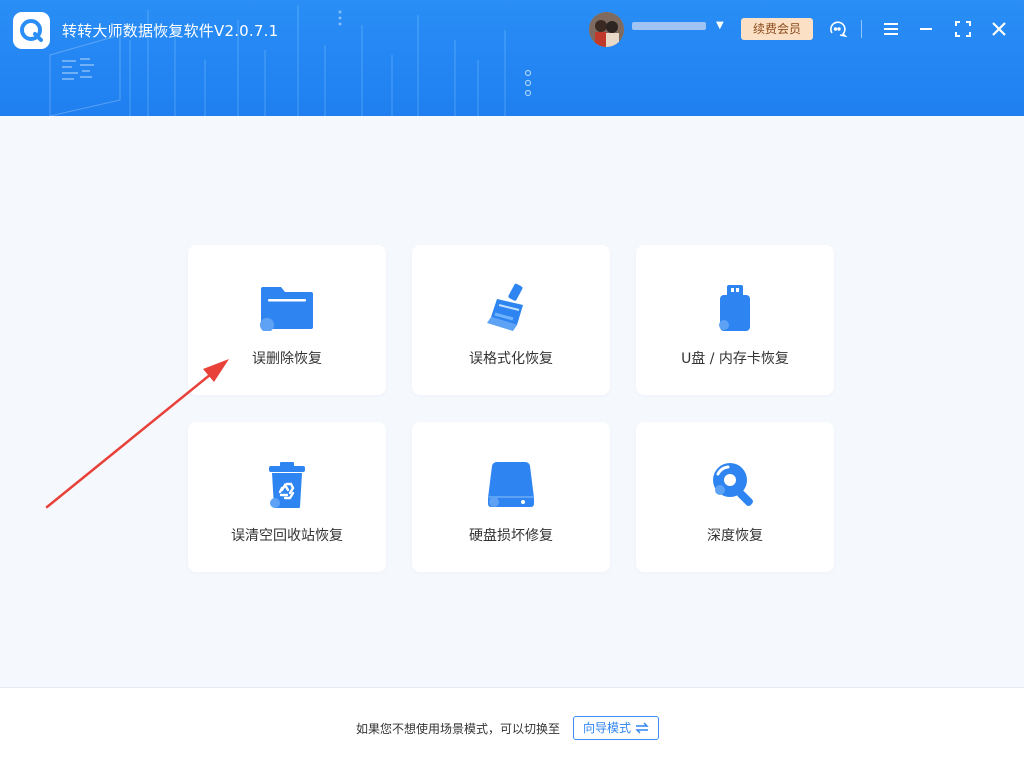  I want to click on avatar-icon, so click(606, 29).